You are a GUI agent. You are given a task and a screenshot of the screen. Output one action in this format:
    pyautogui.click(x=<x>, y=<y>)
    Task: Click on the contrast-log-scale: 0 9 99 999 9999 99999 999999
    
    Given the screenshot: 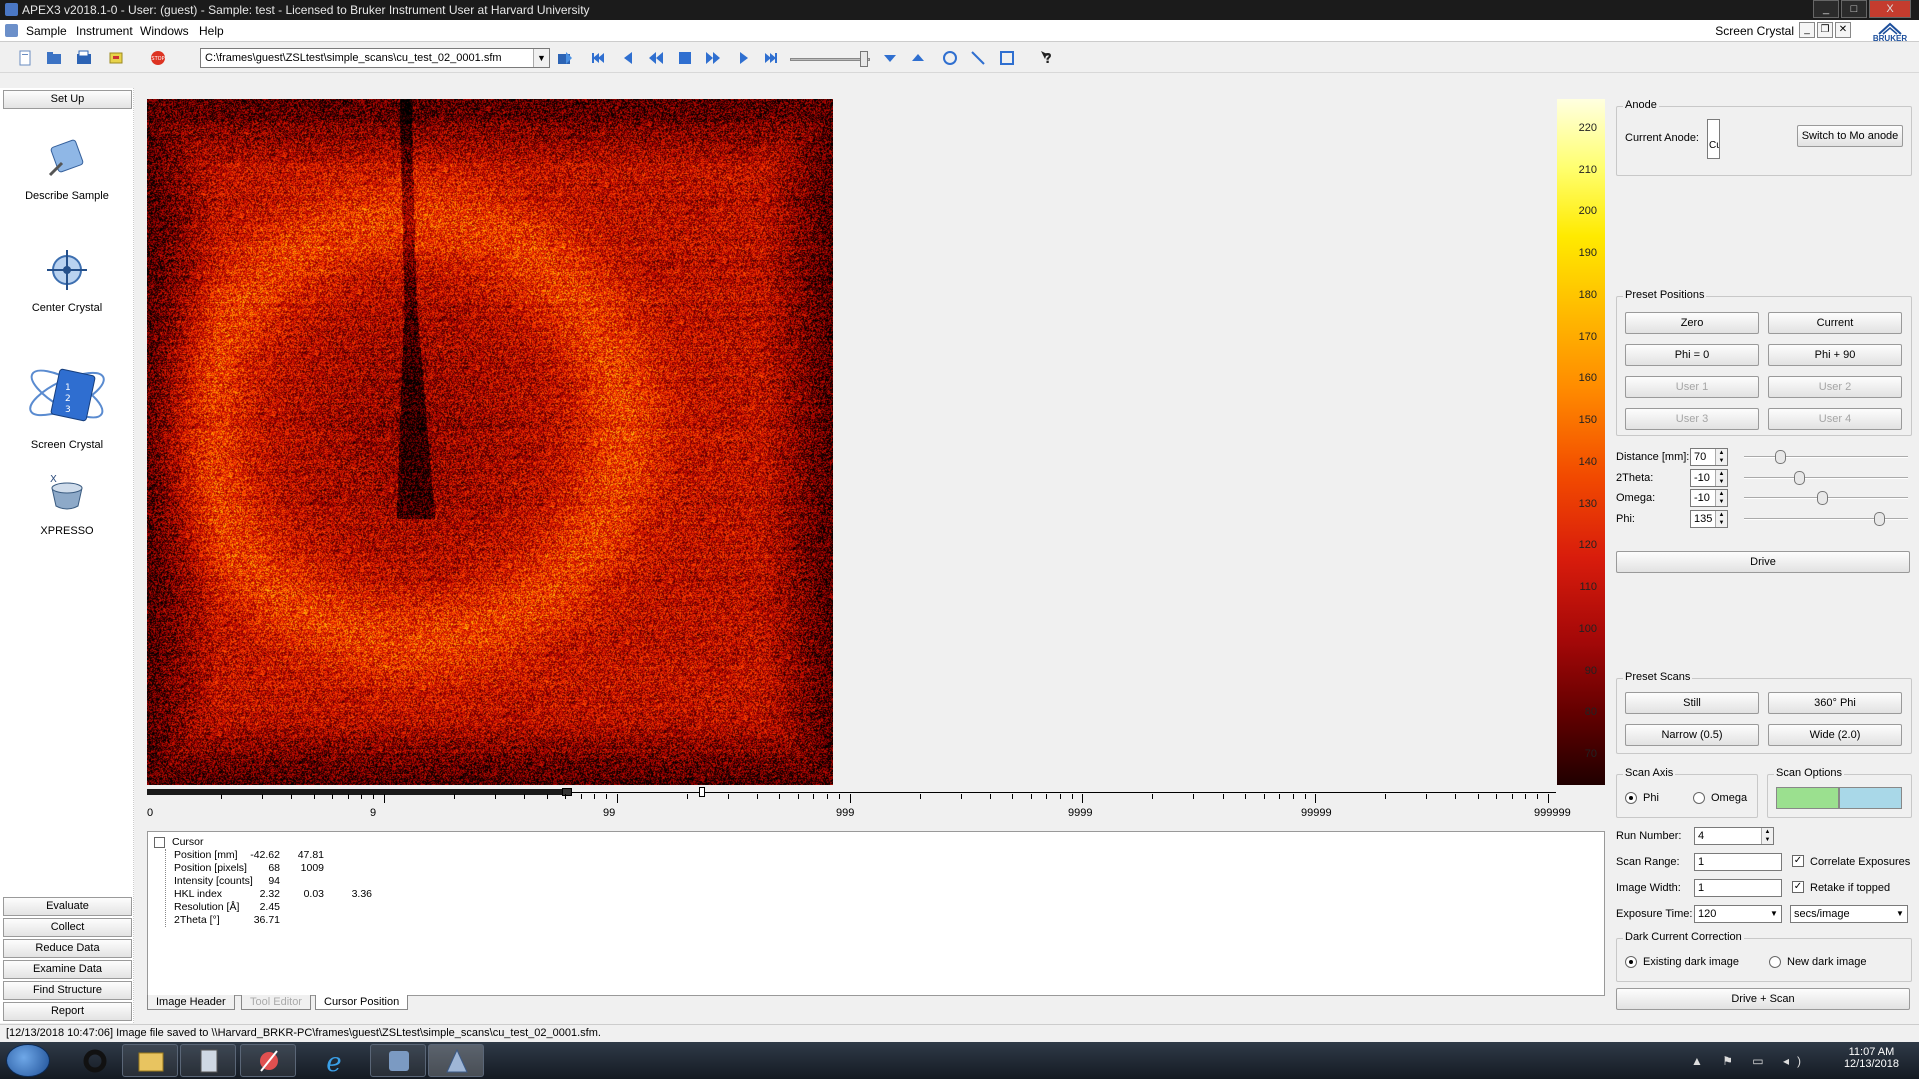 What is the action you would take?
    pyautogui.click(x=859, y=803)
    